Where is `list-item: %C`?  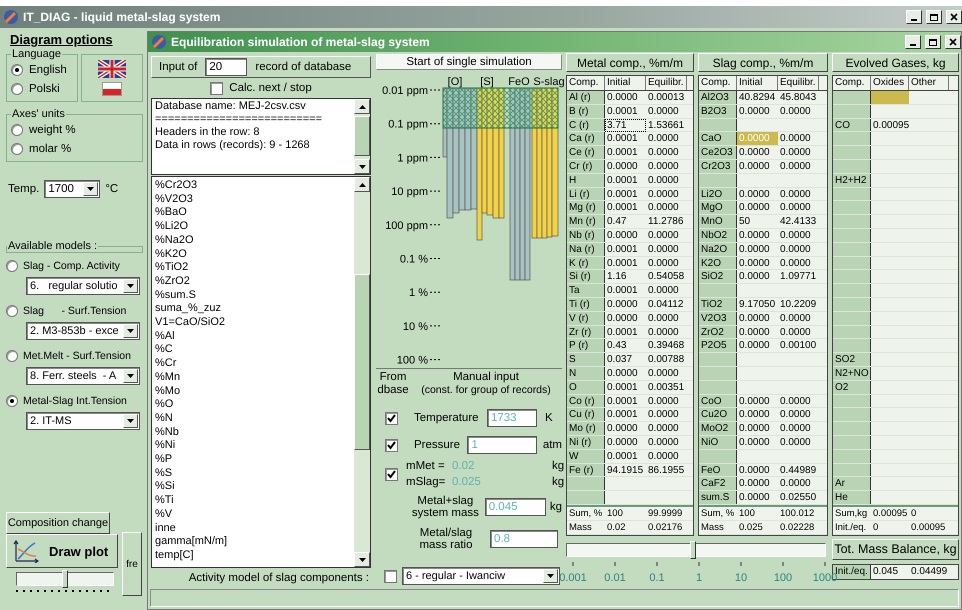 list-item: %C is located at coordinates (164, 350).